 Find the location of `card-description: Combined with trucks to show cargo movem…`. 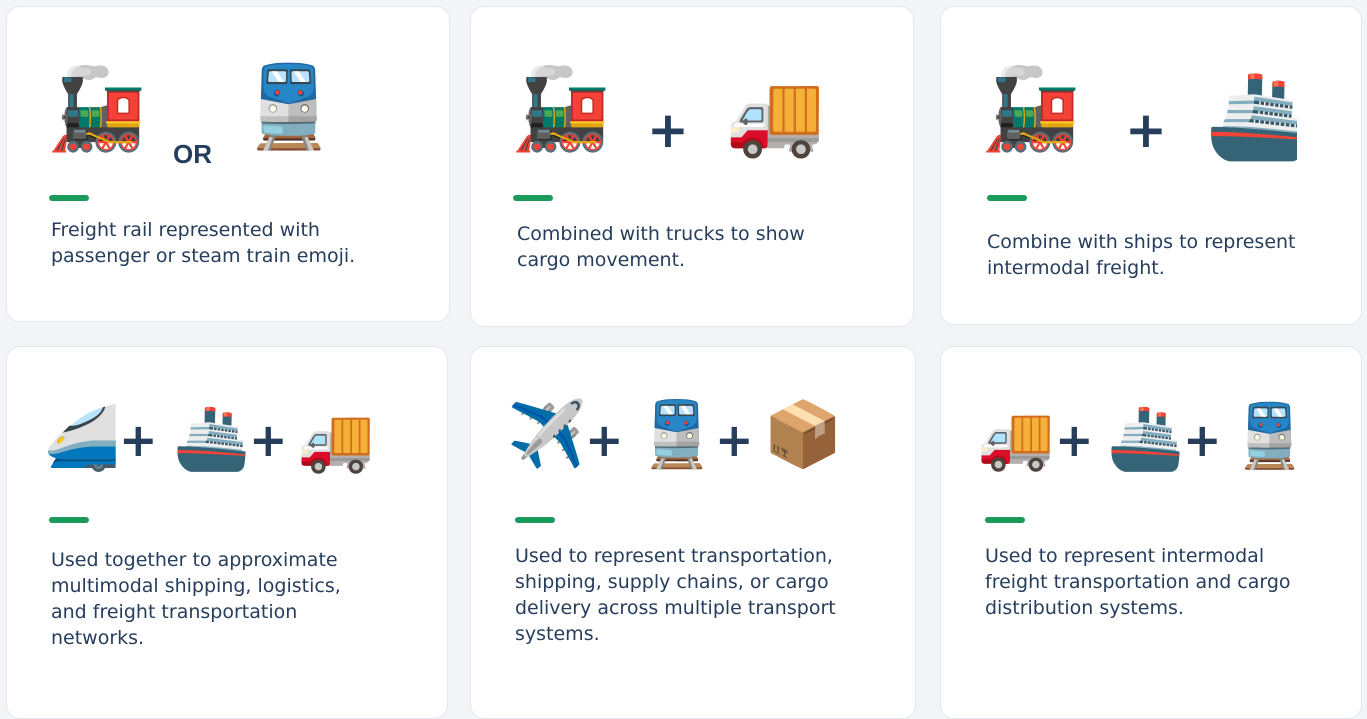

card-description: Combined with trucks to show cargo movem… is located at coordinates (661, 247).